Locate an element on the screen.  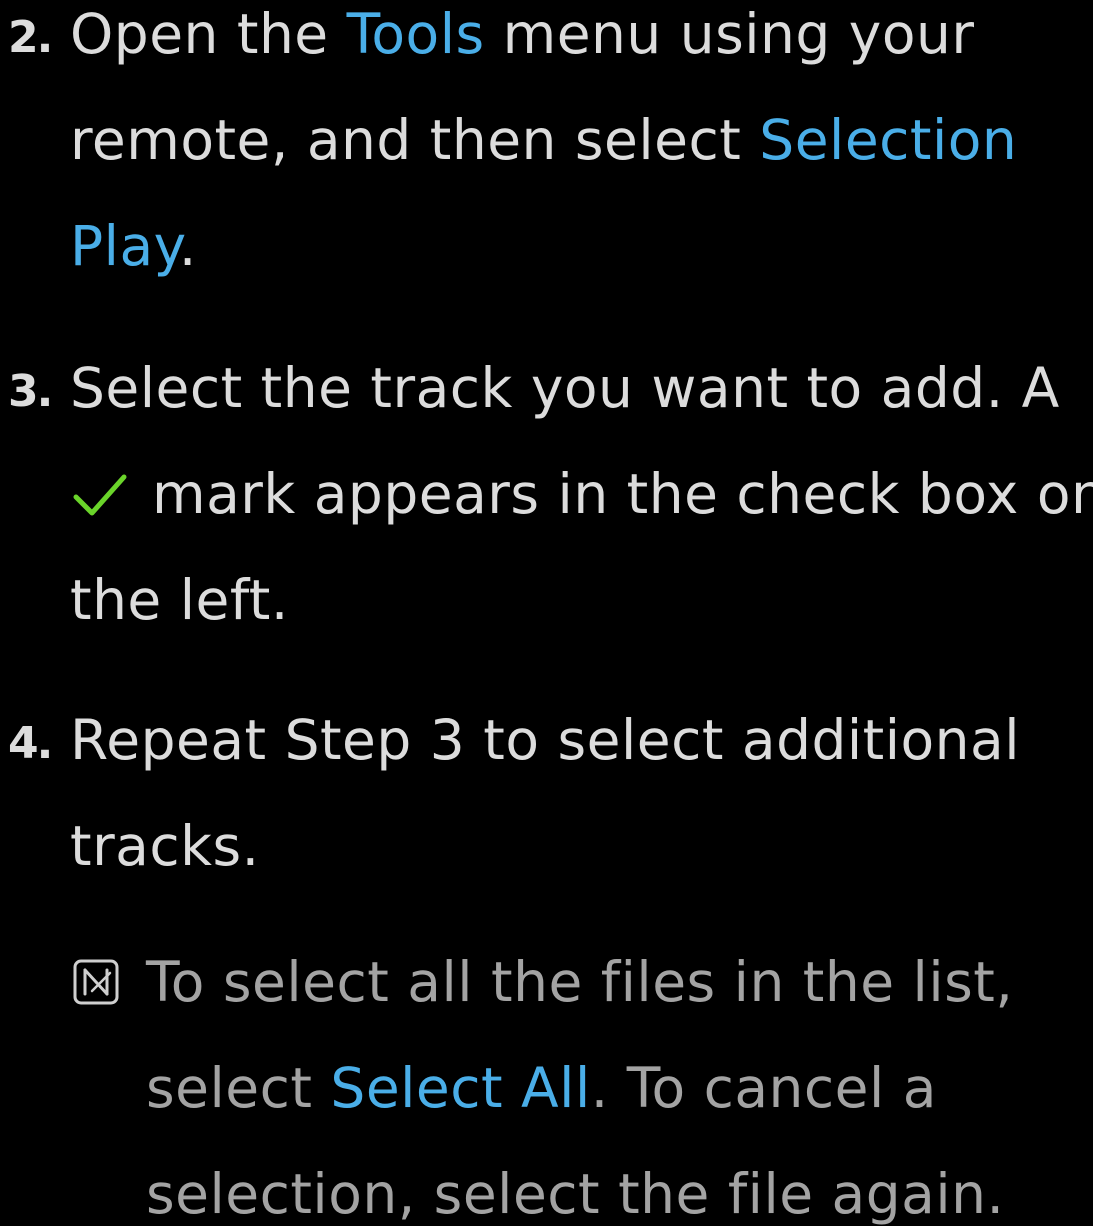
menu-option-selection-play: Selection is located at coordinates (888, 140).